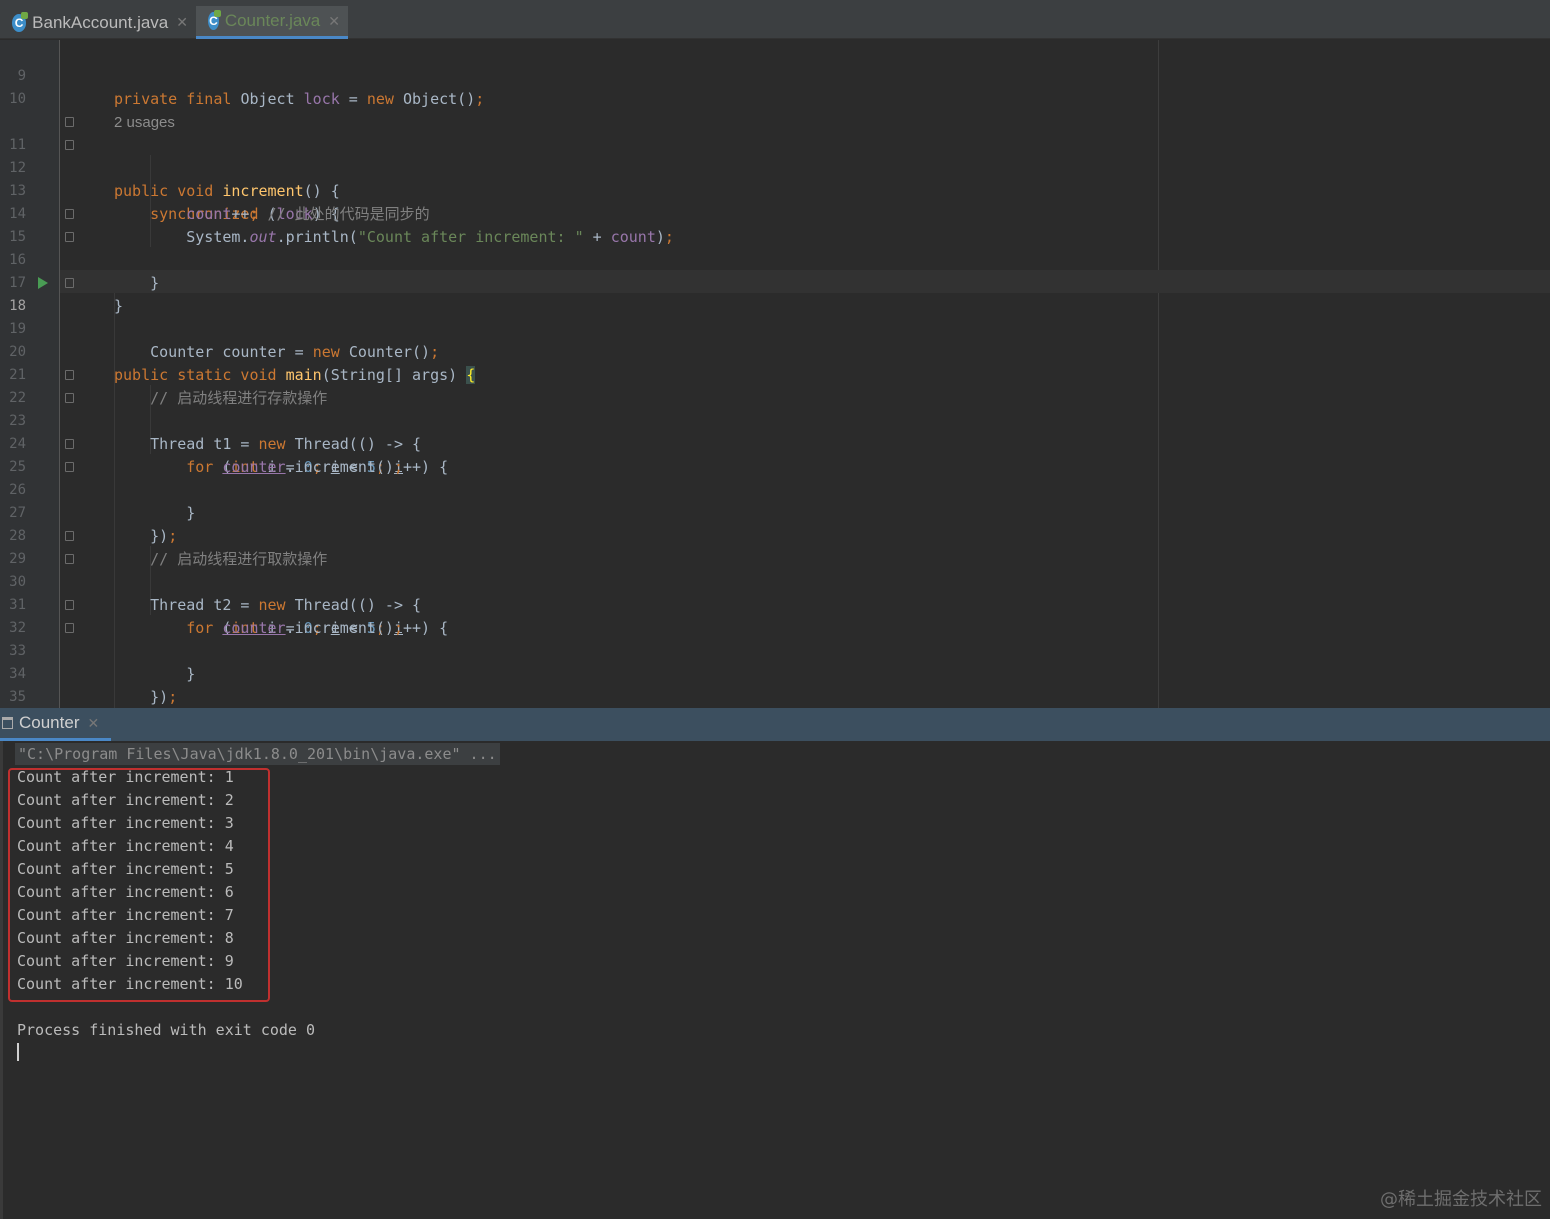  I want to click on code-line: 32 }, so click(775, 638).